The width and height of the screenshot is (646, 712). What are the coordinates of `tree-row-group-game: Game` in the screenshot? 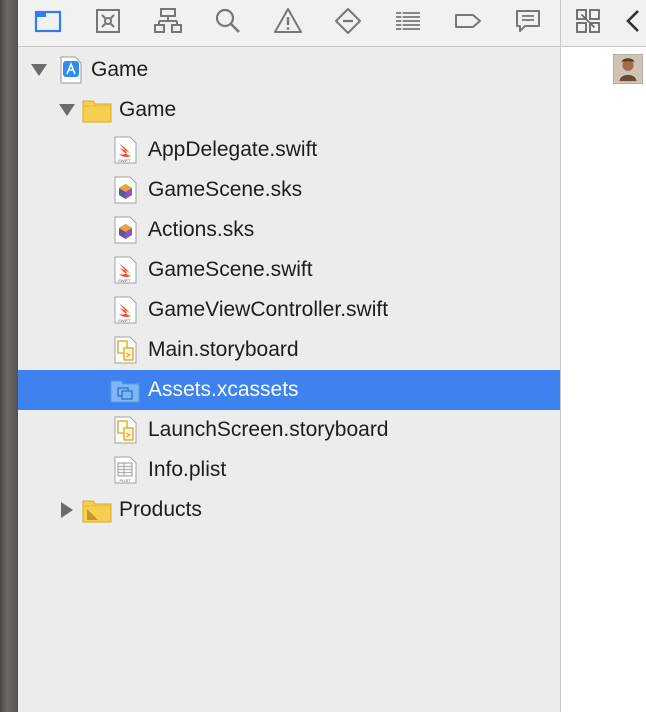 It's located at (289, 110).